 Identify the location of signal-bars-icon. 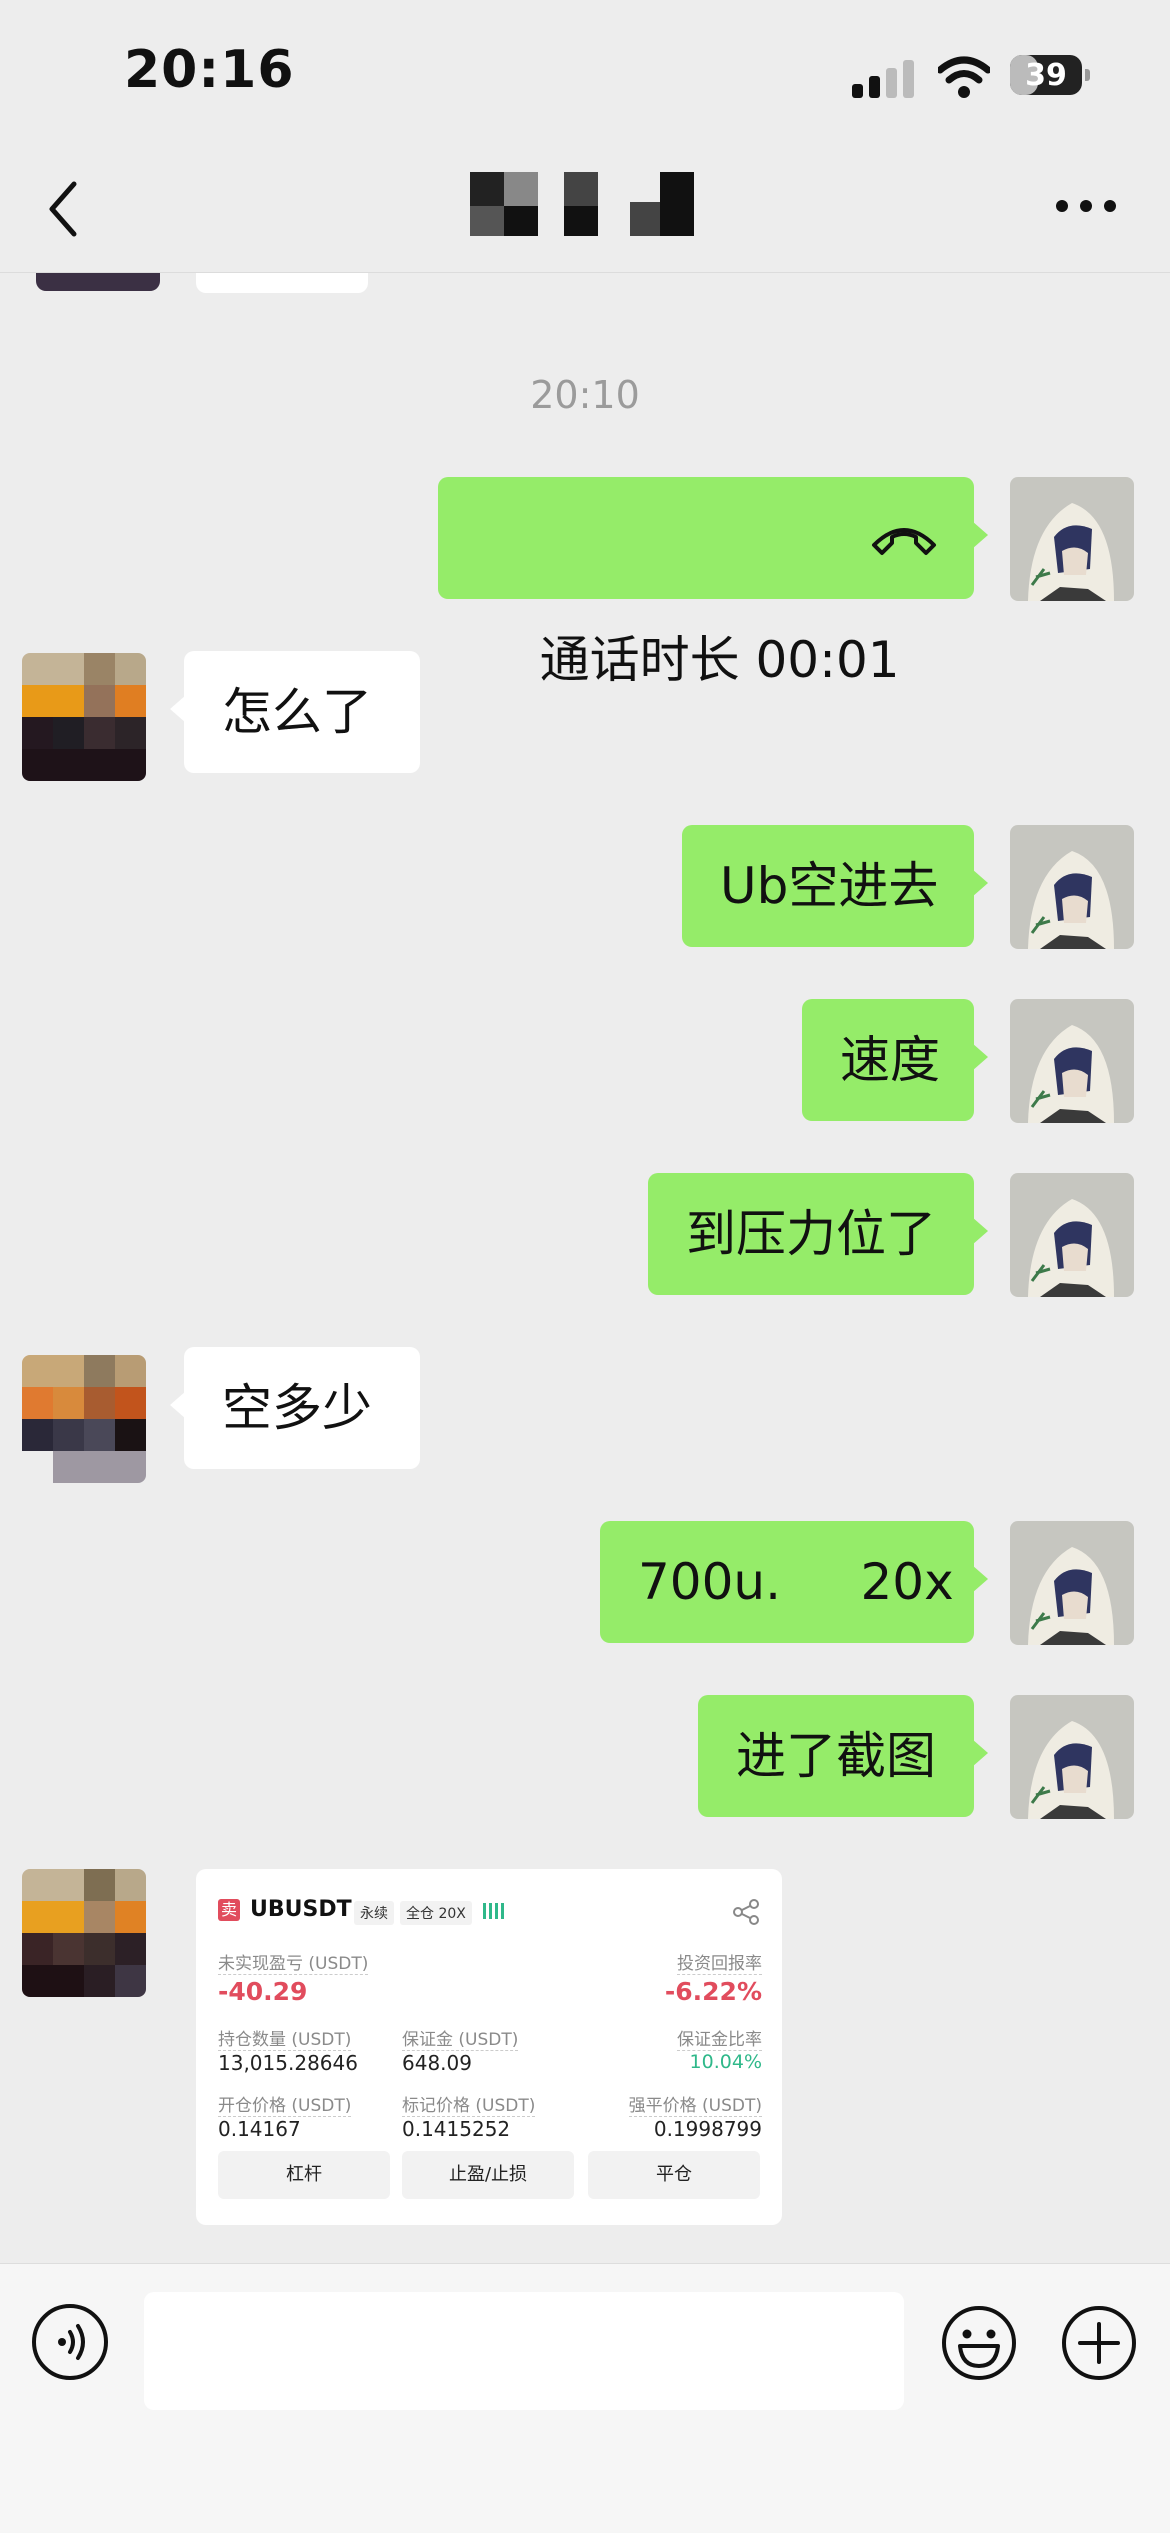
(493, 1911).